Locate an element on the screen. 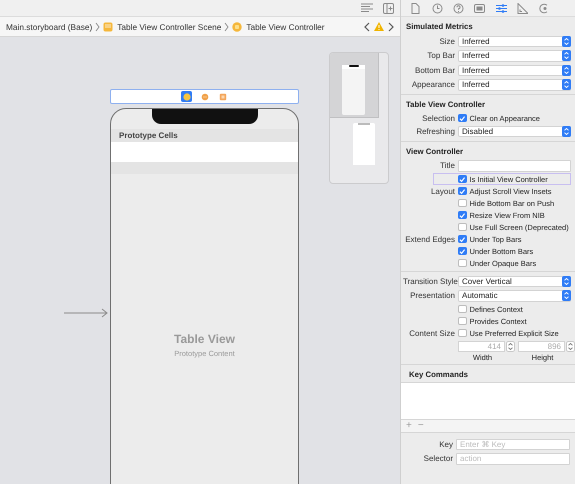  number-field: 414 is located at coordinates (481, 346).